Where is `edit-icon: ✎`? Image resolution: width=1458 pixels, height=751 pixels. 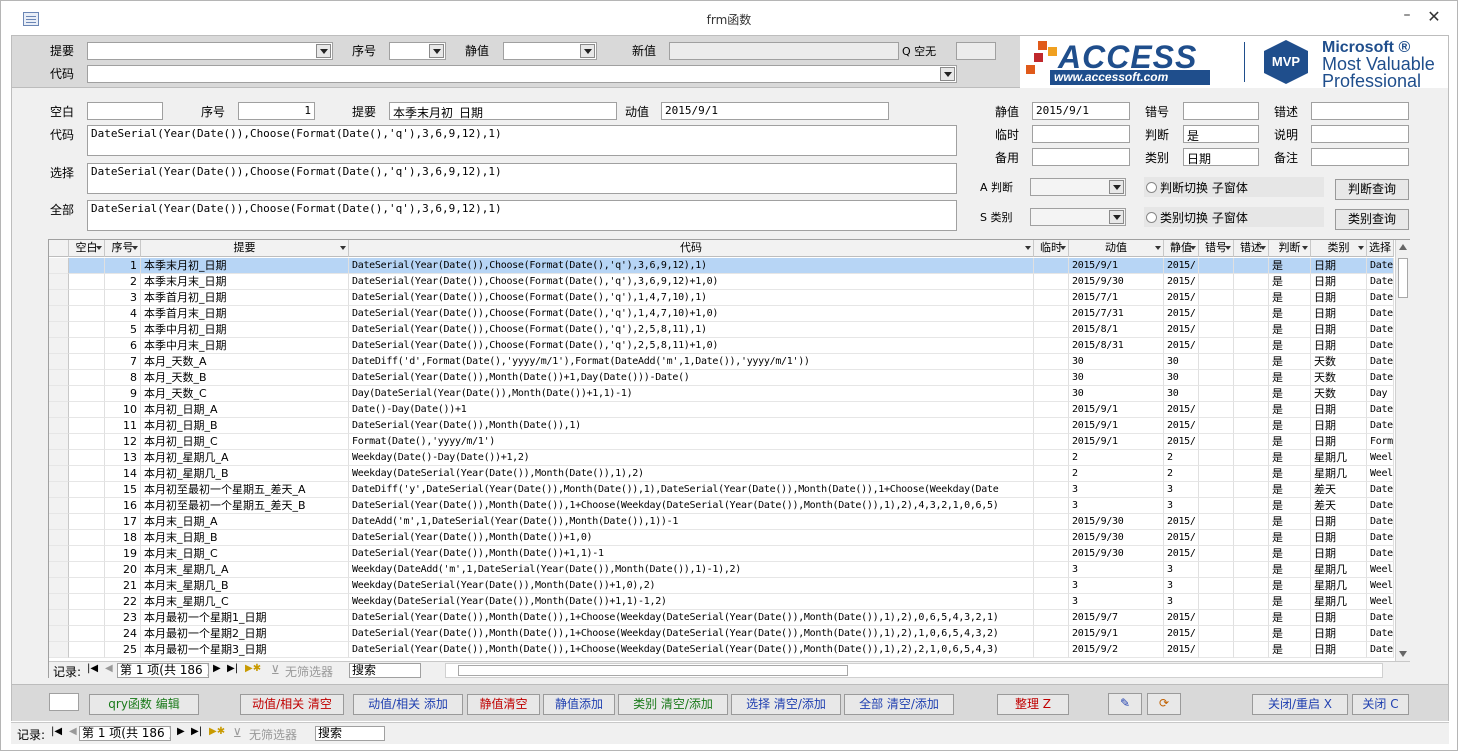
edit-icon: ✎ is located at coordinates (1125, 704).